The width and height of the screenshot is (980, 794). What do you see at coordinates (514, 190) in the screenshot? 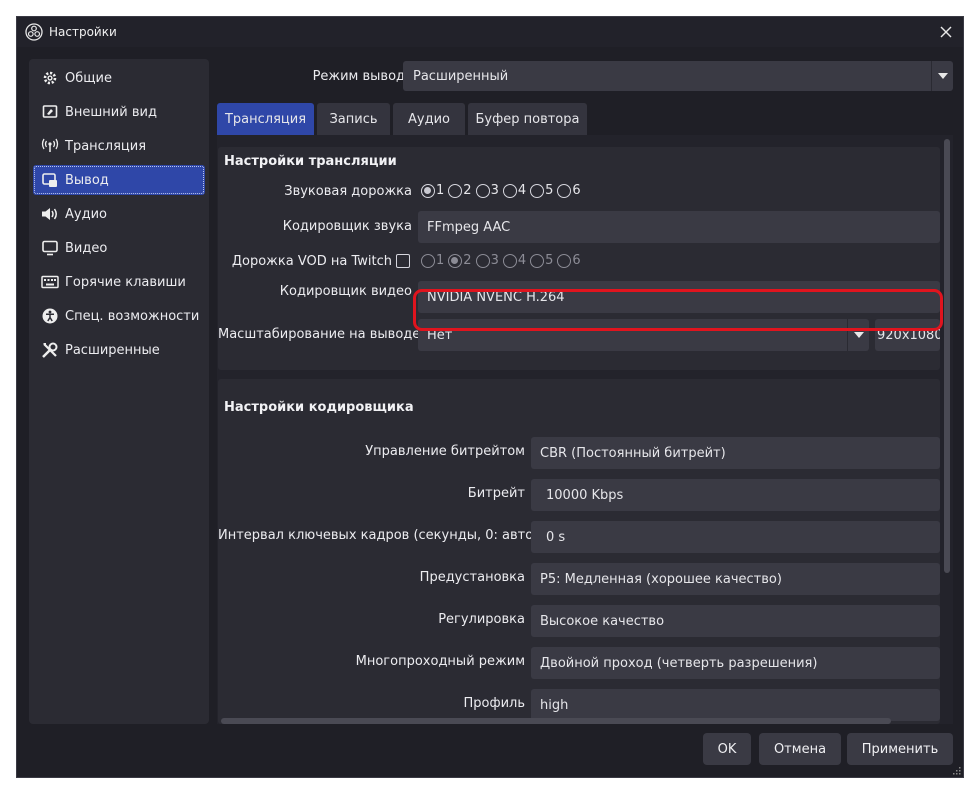
I see `audio-track-radio: 4` at bounding box center [514, 190].